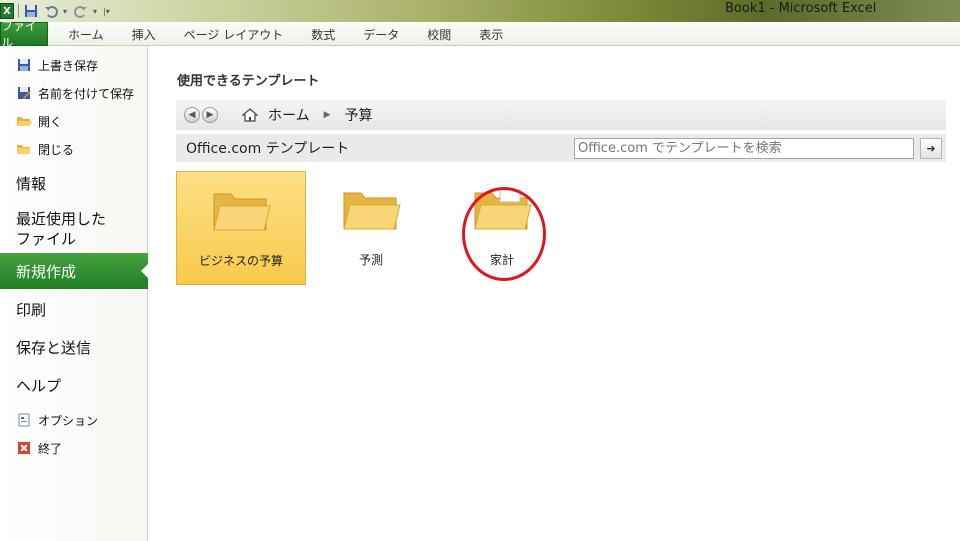 Image resolution: width=960 pixels, height=541 pixels. What do you see at coordinates (145, 271) in the screenshot?
I see `active-indicator-arrow` at bounding box center [145, 271].